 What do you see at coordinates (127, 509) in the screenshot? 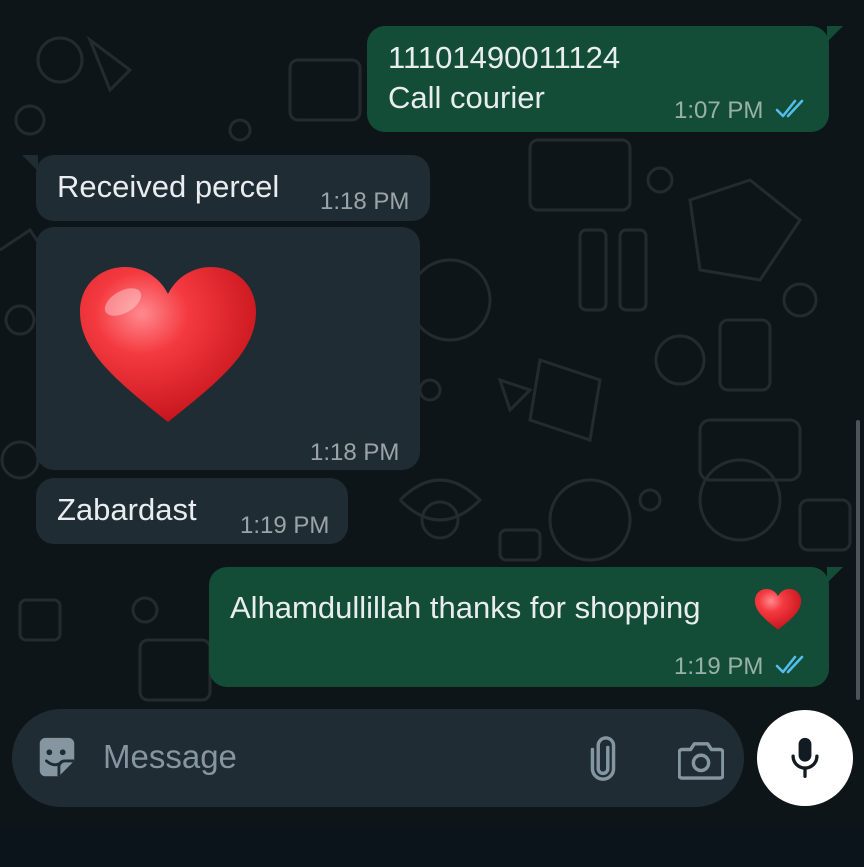
I see `message-text: Zabardast` at bounding box center [127, 509].